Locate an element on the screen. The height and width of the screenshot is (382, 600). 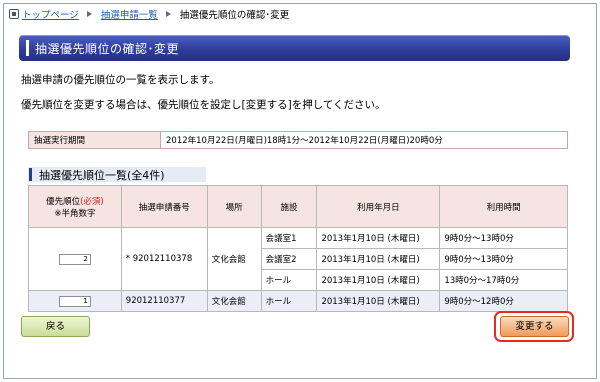
time-cell: 13時0分～17時0分 is located at coordinates (503, 280).